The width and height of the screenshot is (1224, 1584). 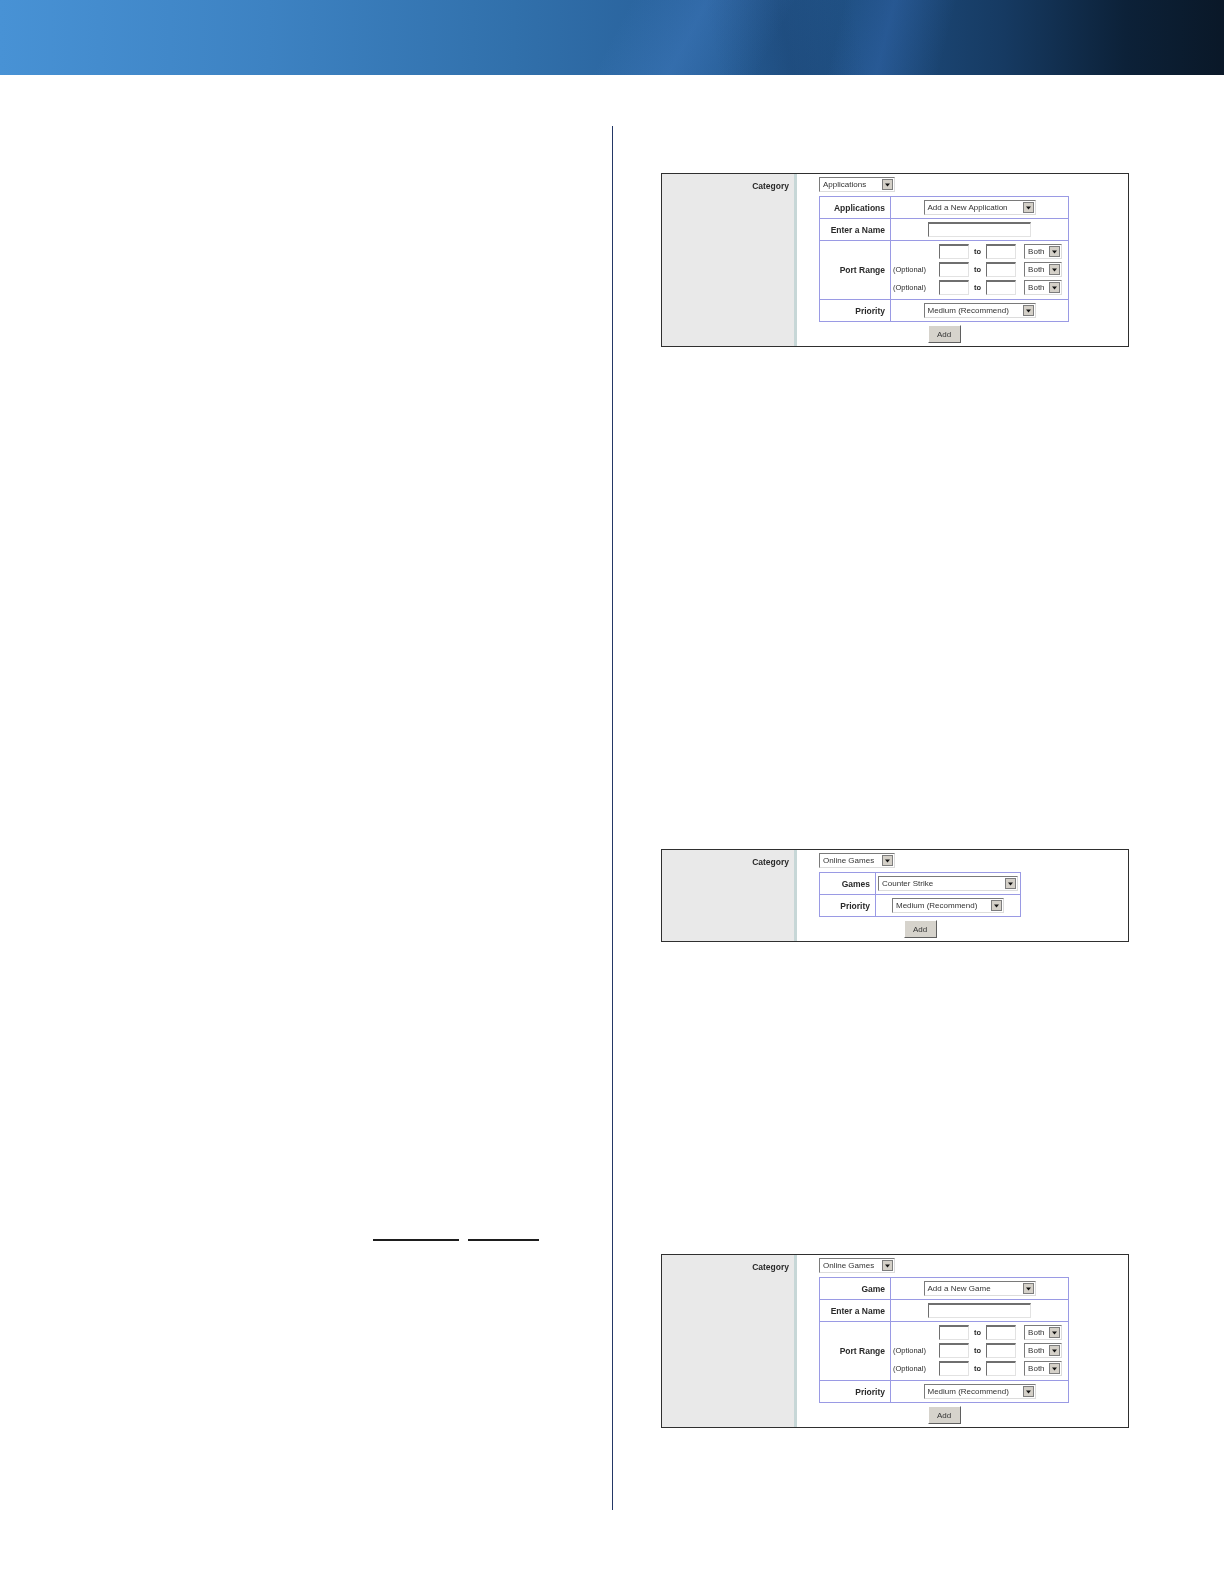 I want to click on field-label: Applications, so click(x=855, y=207).